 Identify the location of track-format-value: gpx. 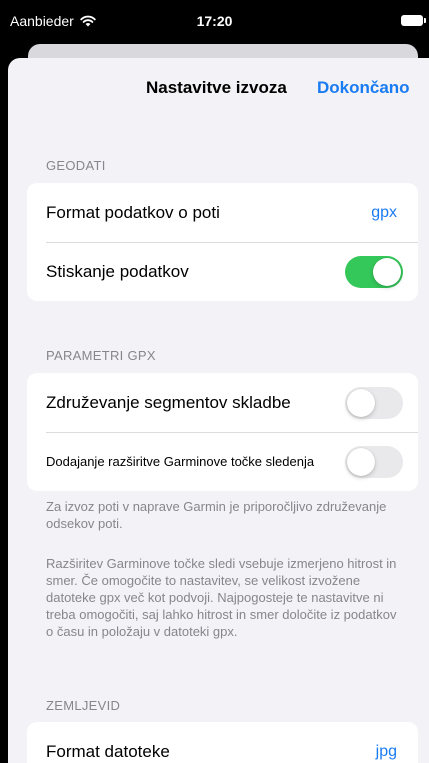
(384, 213).